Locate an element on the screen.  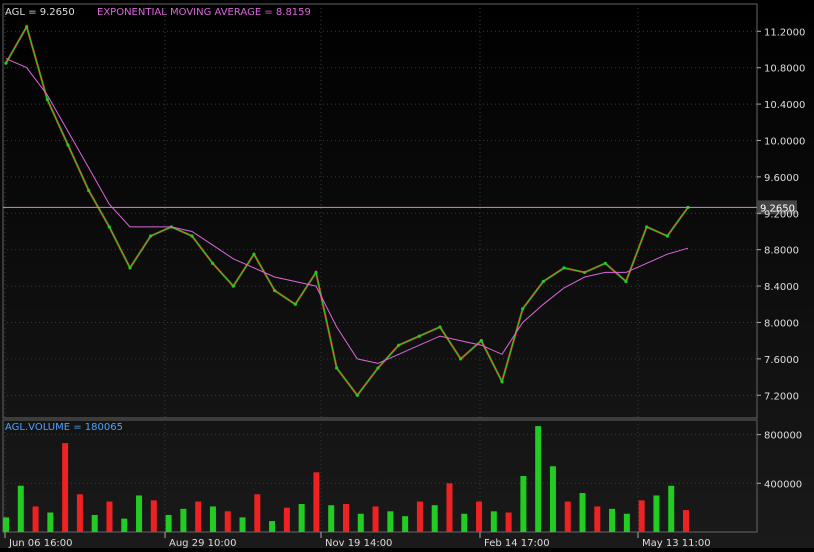
price-y-tick-label: 9.2000 is located at coordinates (781, 214).